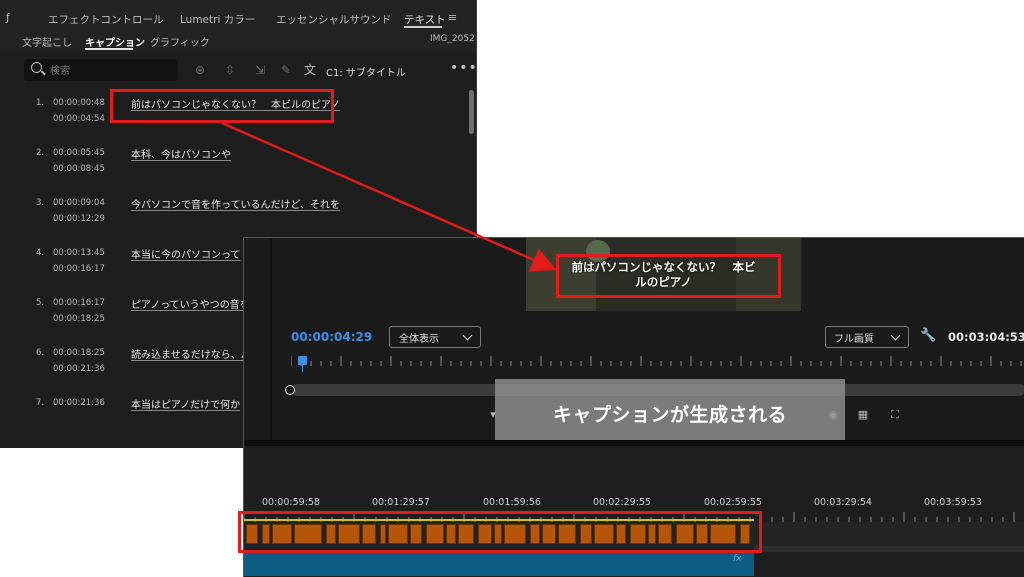  What do you see at coordinates (668, 276) in the screenshot?
I see `highlight-video-subtitle` at bounding box center [668, 276].